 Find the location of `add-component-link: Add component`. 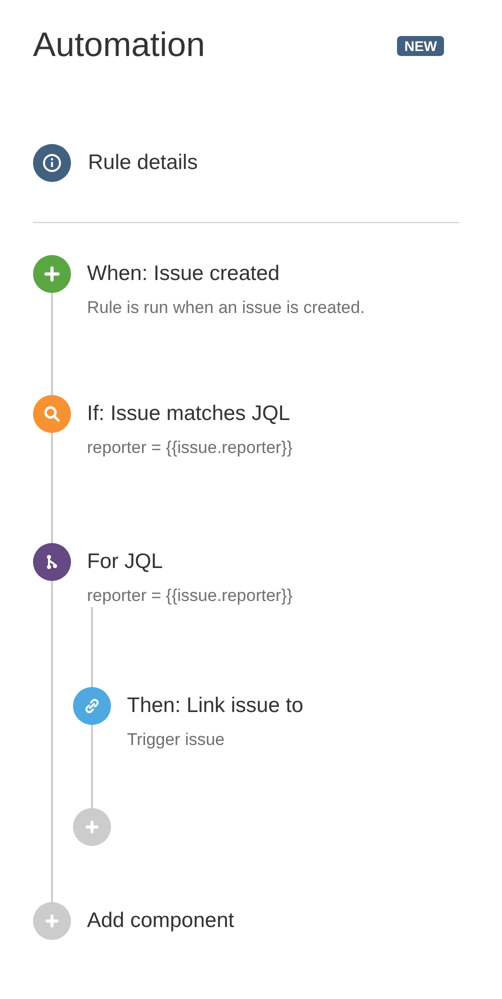

add-component-link: Add component is located at coordinates (160, 921).